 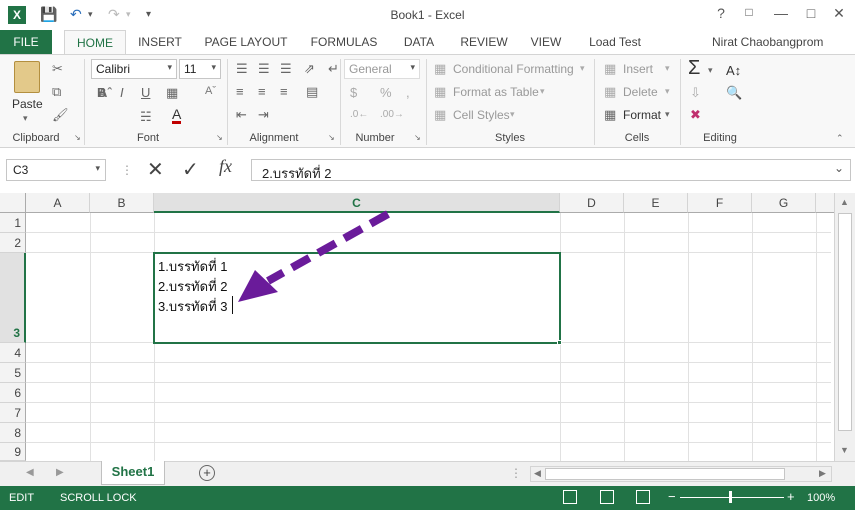 I want to click on scroll-up-icon: ▲, so click(x=844, y=202).